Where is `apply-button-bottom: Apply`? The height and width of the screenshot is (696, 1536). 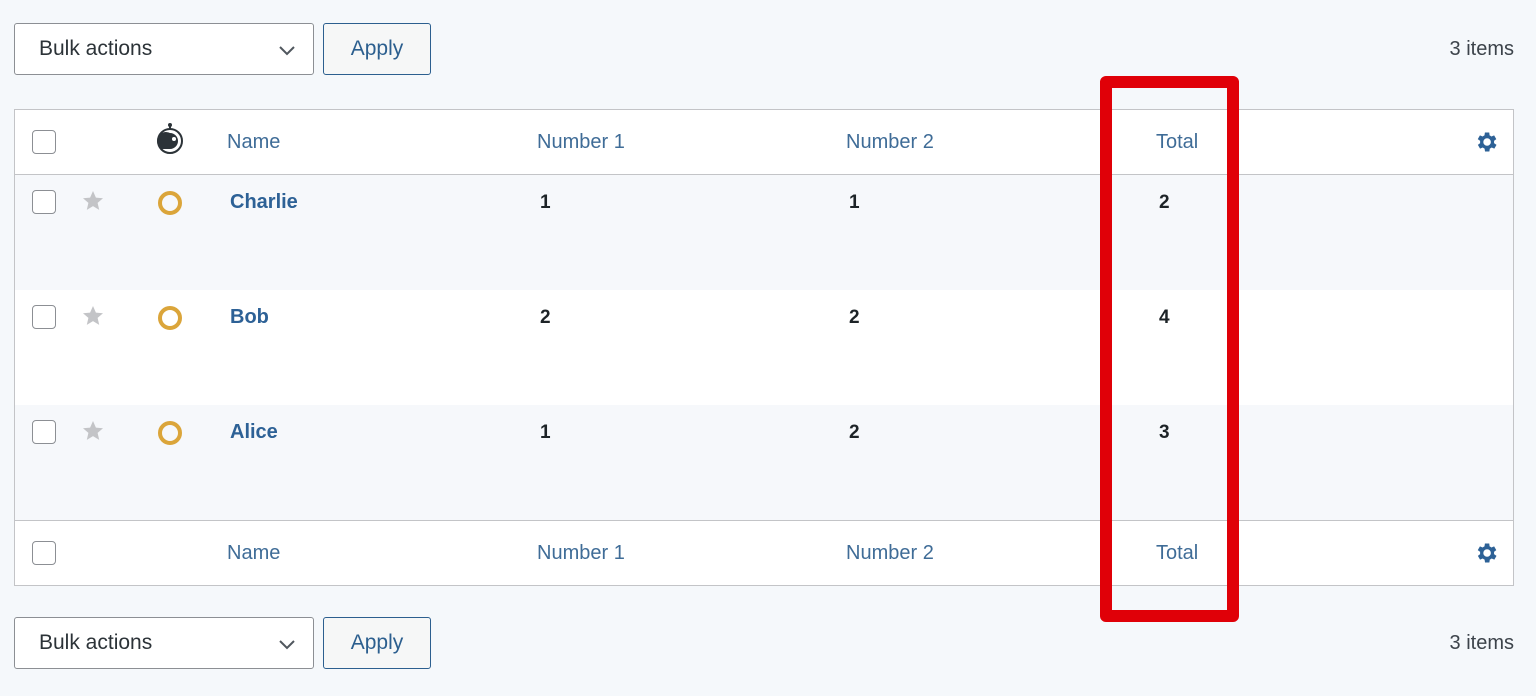 apply-button-bottom: Apply is located at coordinates (377, 643).